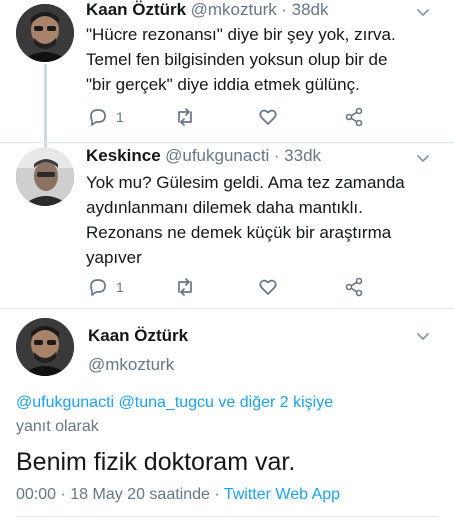  Describe the element at coordinates (224, 207) in the screenshot. I see `tweet-text-line: aydınlanmanı dilemek daha mantıklı.` at that location.